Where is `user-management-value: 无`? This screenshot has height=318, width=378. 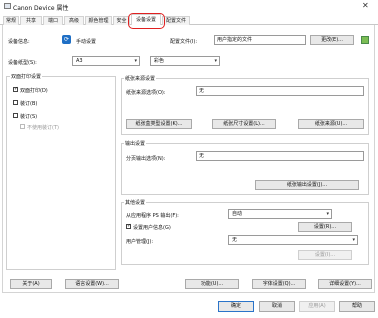
user-management-value: 无 is located at coordinates (235, 240).